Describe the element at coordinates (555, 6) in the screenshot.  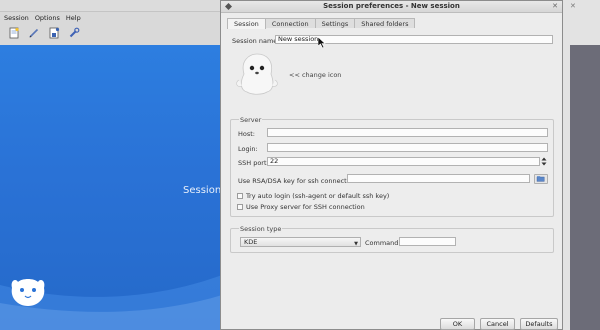
I see `dialog-close-icon: ✕` at that location.